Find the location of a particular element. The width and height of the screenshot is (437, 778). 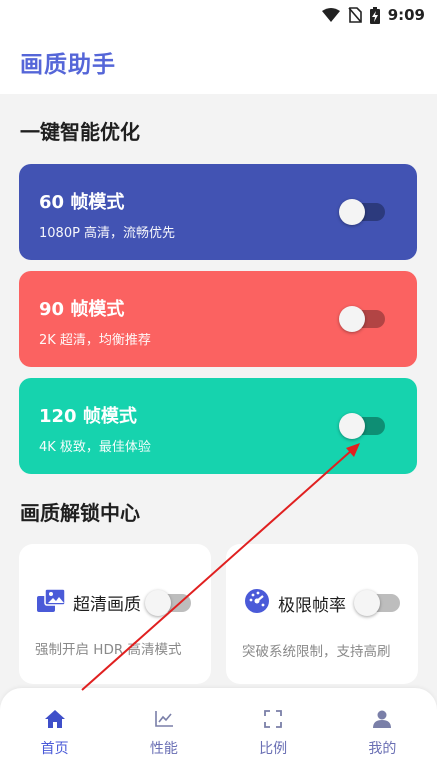

fullscreen-icon is located at coordinates (273, 721).